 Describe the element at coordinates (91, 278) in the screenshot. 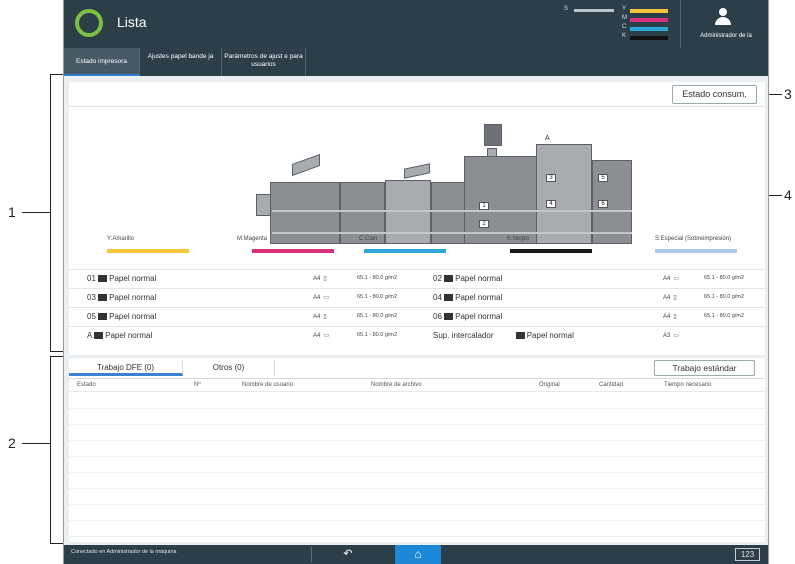

I see `tray-id: 01` at that location.